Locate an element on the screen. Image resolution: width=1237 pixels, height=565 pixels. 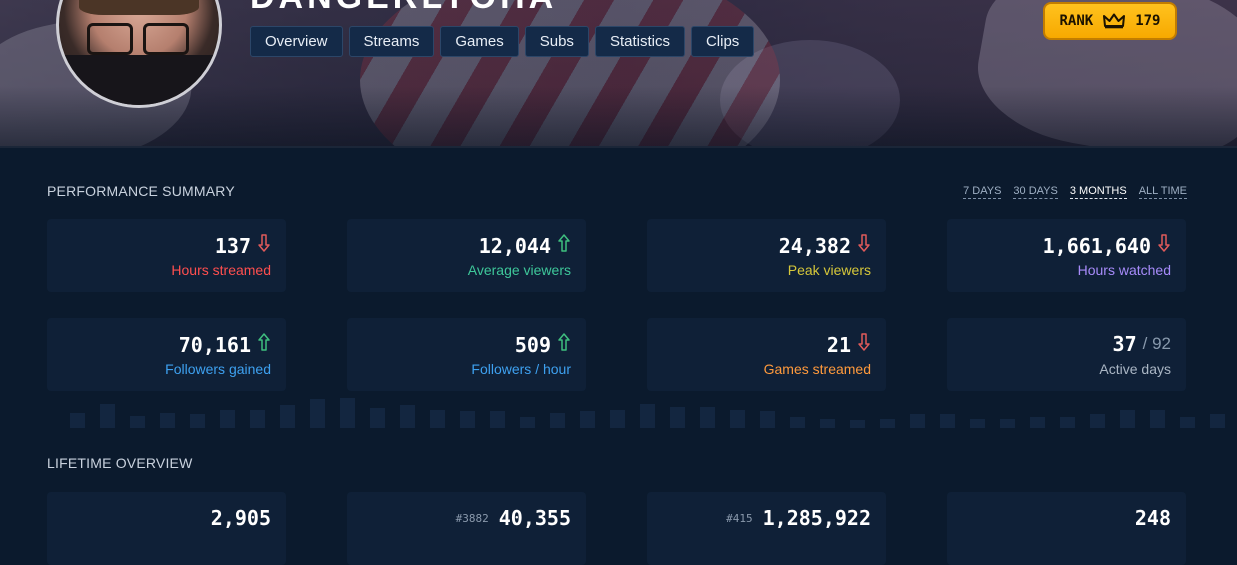
stat-label: Average viewers is located at coordinates (519, 270).